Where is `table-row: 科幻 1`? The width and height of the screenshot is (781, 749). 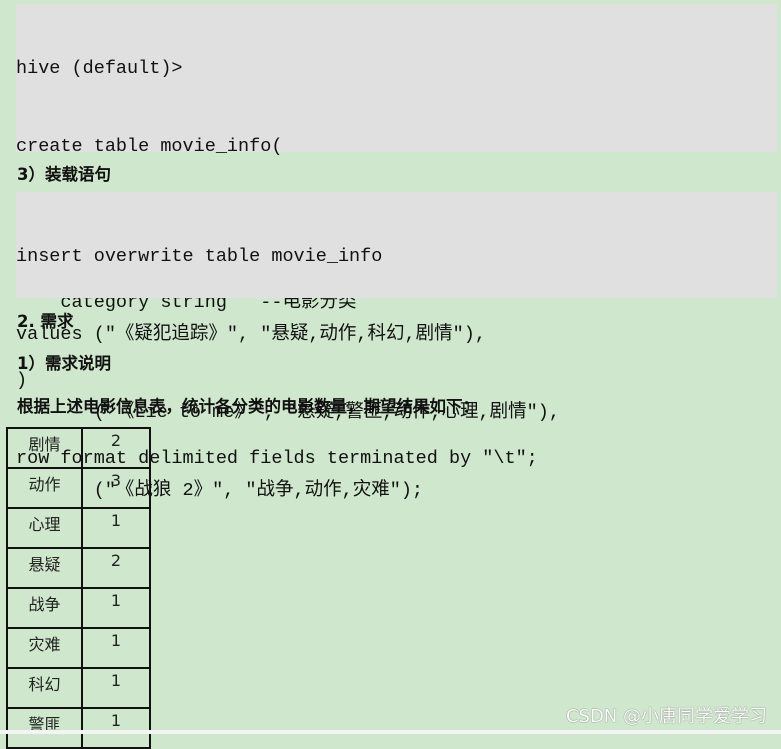
table-row: 科幻 1 is located at coordinates (78, 688).